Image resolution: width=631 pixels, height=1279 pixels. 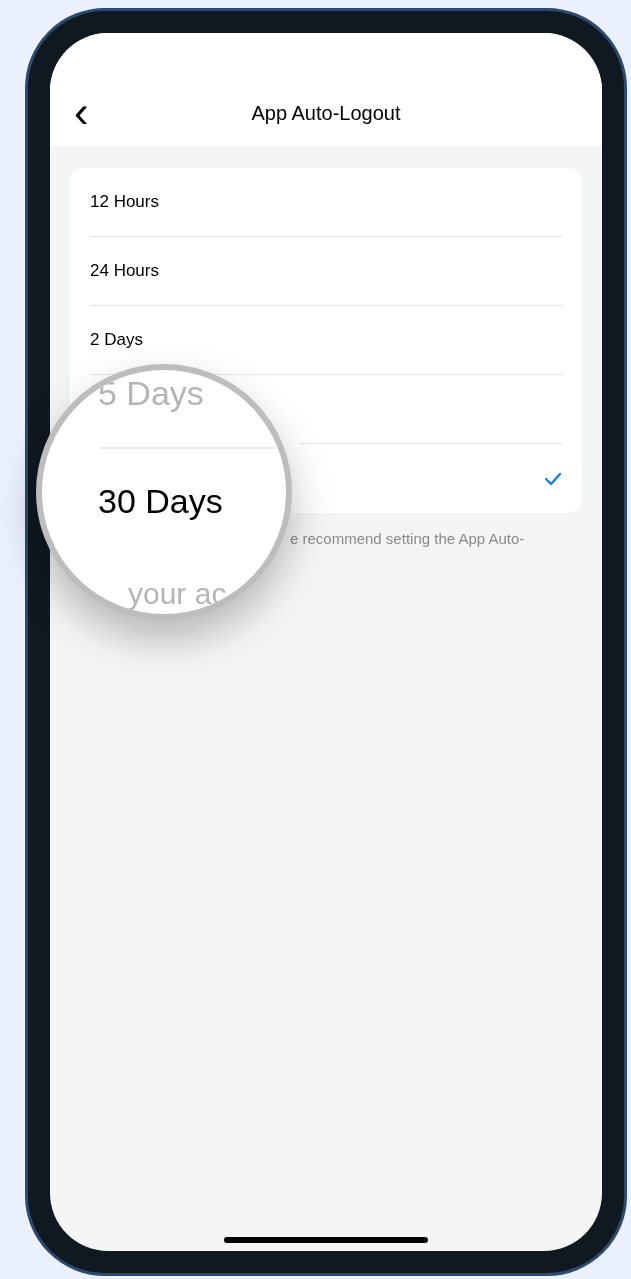 What do you see at coordinates (160, 501) in the screenshot?
I see `magnified-text: 30 Days` at bounding box center [160, 501].